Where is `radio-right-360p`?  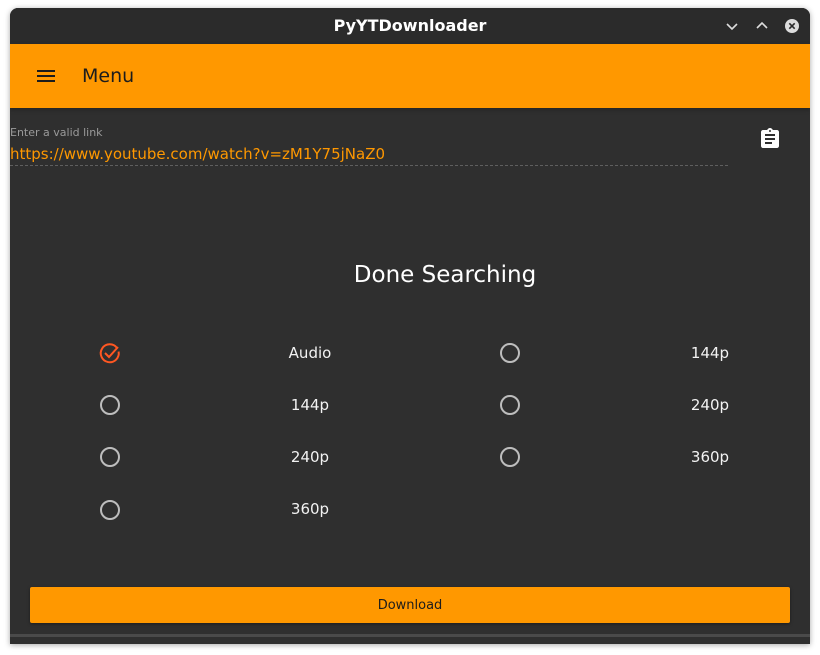 radio-right-360p is located at coordinates (510, 457).